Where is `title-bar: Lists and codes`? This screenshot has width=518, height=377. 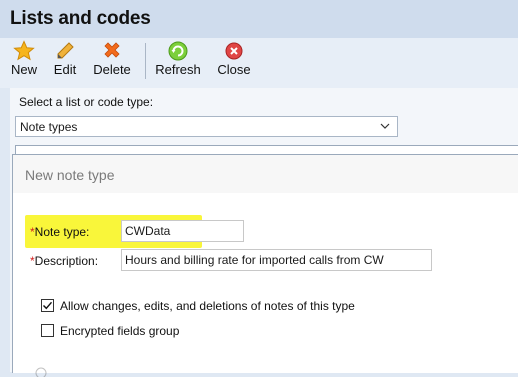 title-bar: Lists and codes is located at coordinates (259, 19).